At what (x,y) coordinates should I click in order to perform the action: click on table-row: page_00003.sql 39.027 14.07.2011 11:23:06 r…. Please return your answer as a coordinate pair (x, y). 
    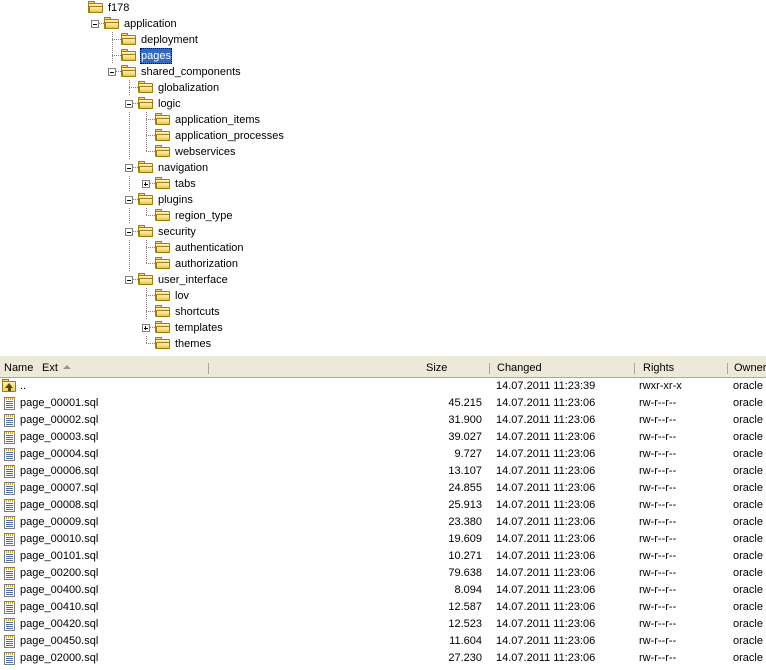
    Looking at the image, I should click on (383, 437).